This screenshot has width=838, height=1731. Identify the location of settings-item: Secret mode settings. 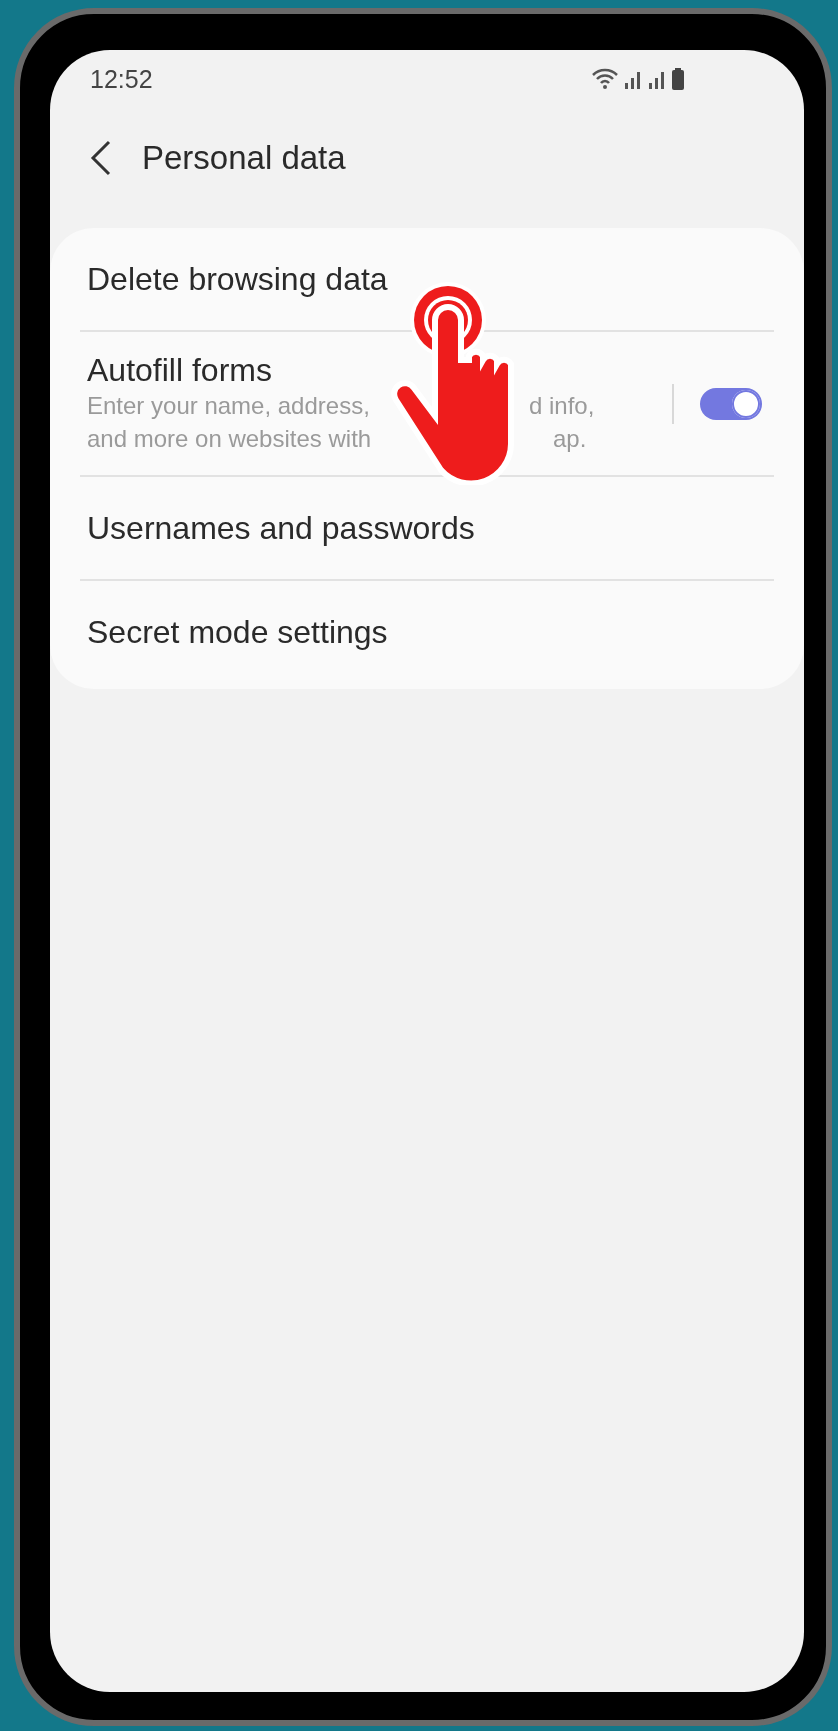
(427, 631).